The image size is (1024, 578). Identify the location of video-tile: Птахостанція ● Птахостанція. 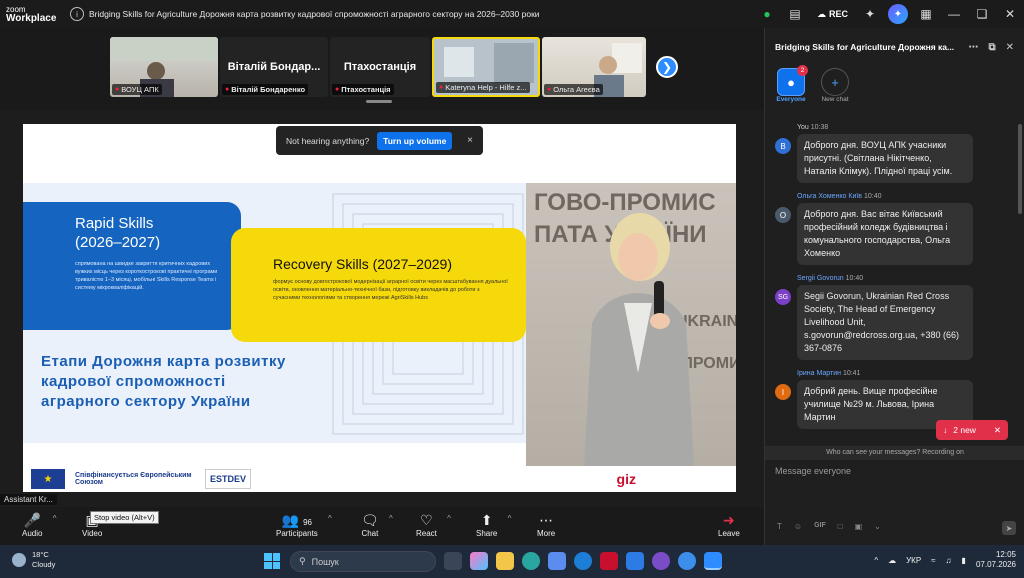
(380, 67).